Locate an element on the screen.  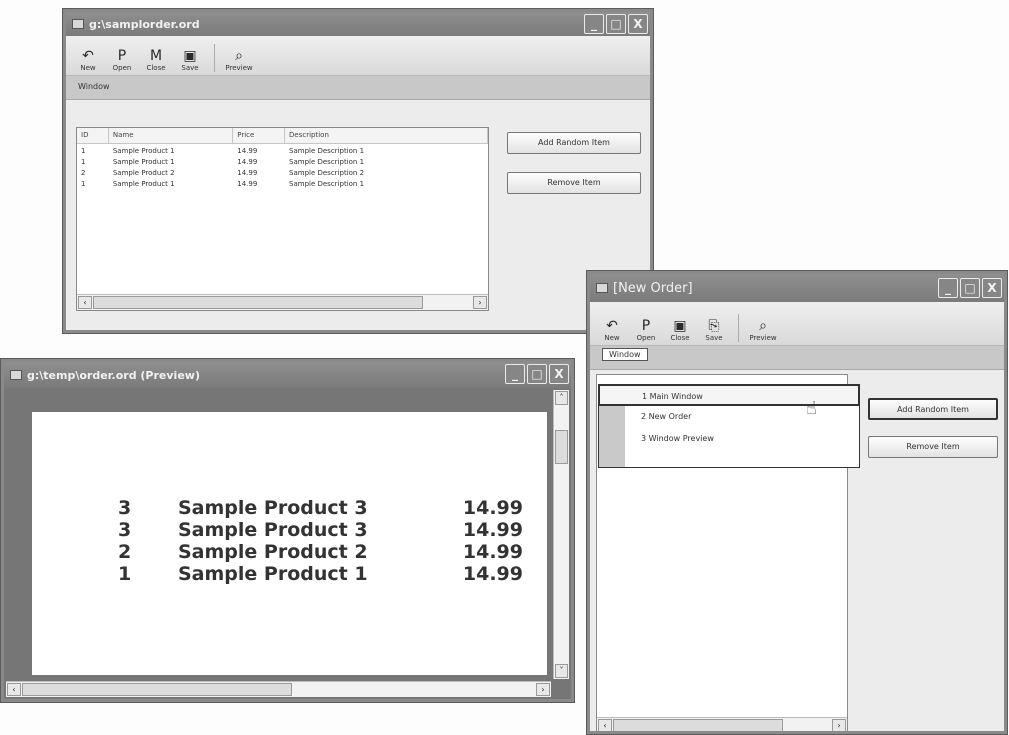
menu-item-main-window: 1 Main Window is located at coordinates (729, 395).